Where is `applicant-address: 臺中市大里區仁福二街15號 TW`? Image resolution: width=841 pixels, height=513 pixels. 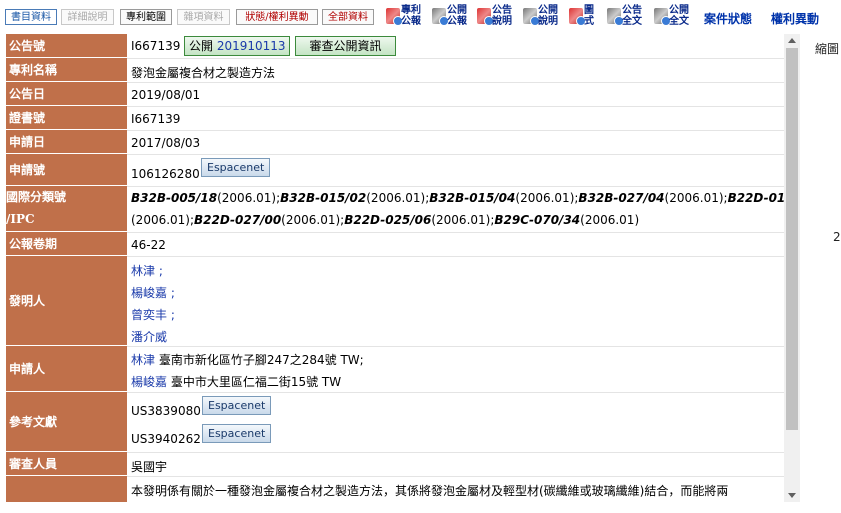
applicant-address: 臺中市大里區仁福二街15號 TW is located at coordinates (254, 382).